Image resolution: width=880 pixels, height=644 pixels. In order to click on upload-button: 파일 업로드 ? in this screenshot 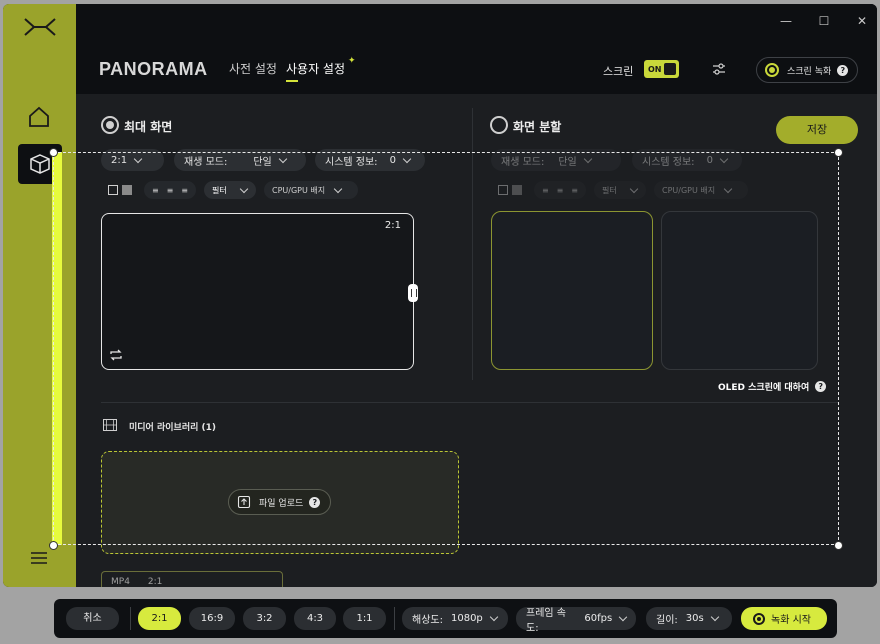, I will do `click(279, 502)`.